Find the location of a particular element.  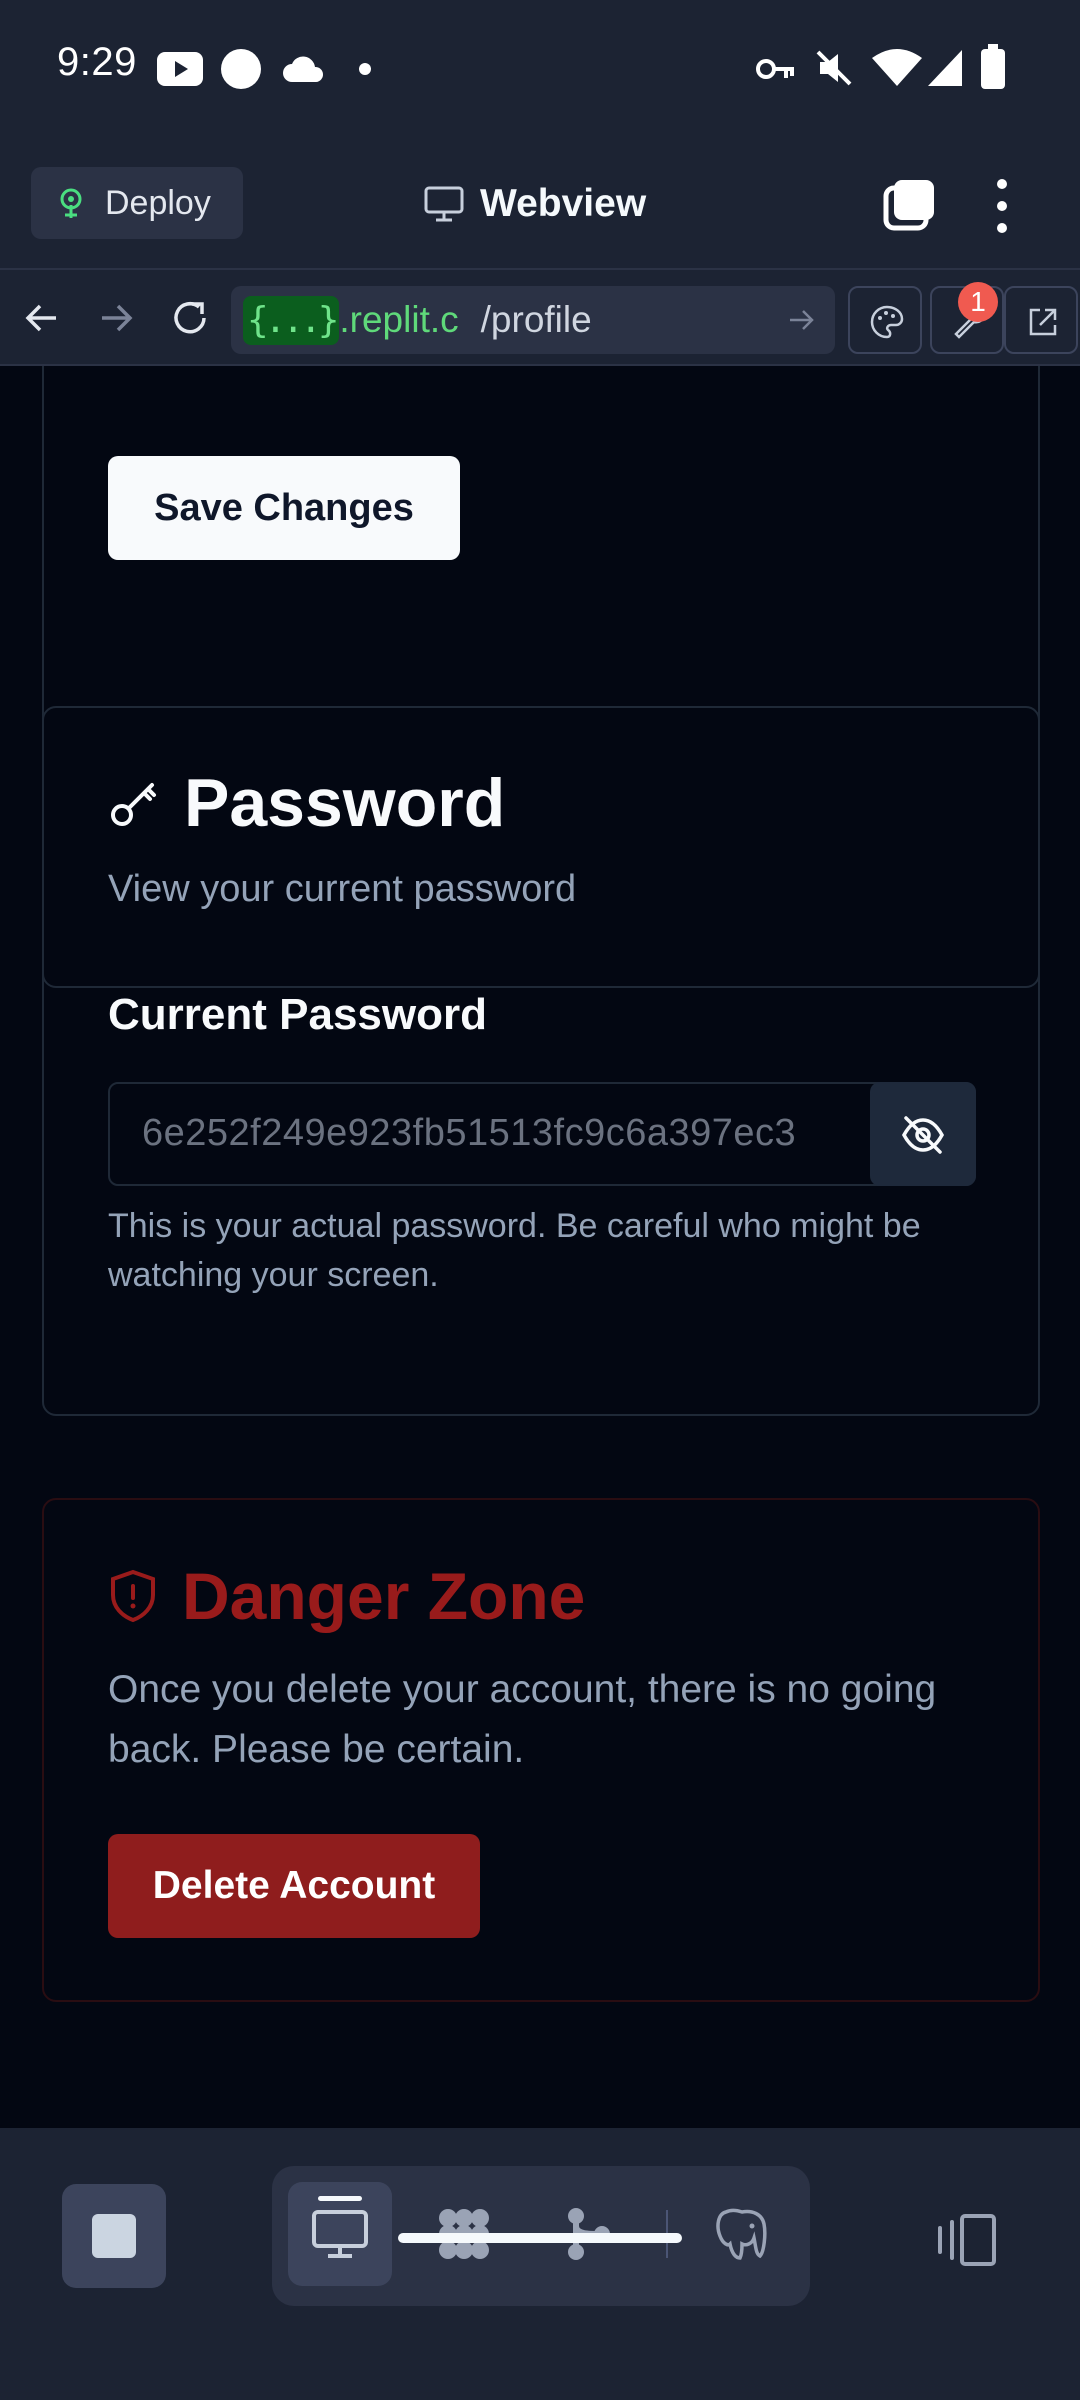

home-gesture-bar is located at coordinates (540, 2238).